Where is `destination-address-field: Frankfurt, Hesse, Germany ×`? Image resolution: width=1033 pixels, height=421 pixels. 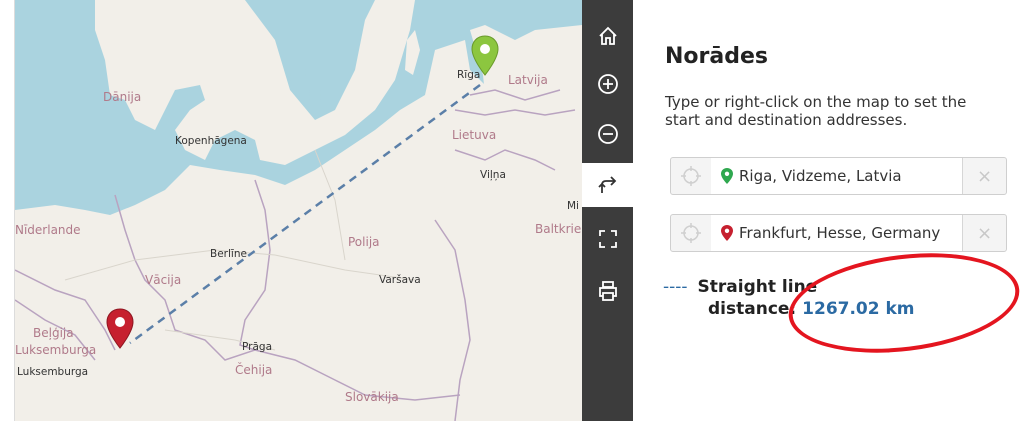 destination-address-field: Frankfurt, Hesse, Germany × is located at coordinates (838, 233).